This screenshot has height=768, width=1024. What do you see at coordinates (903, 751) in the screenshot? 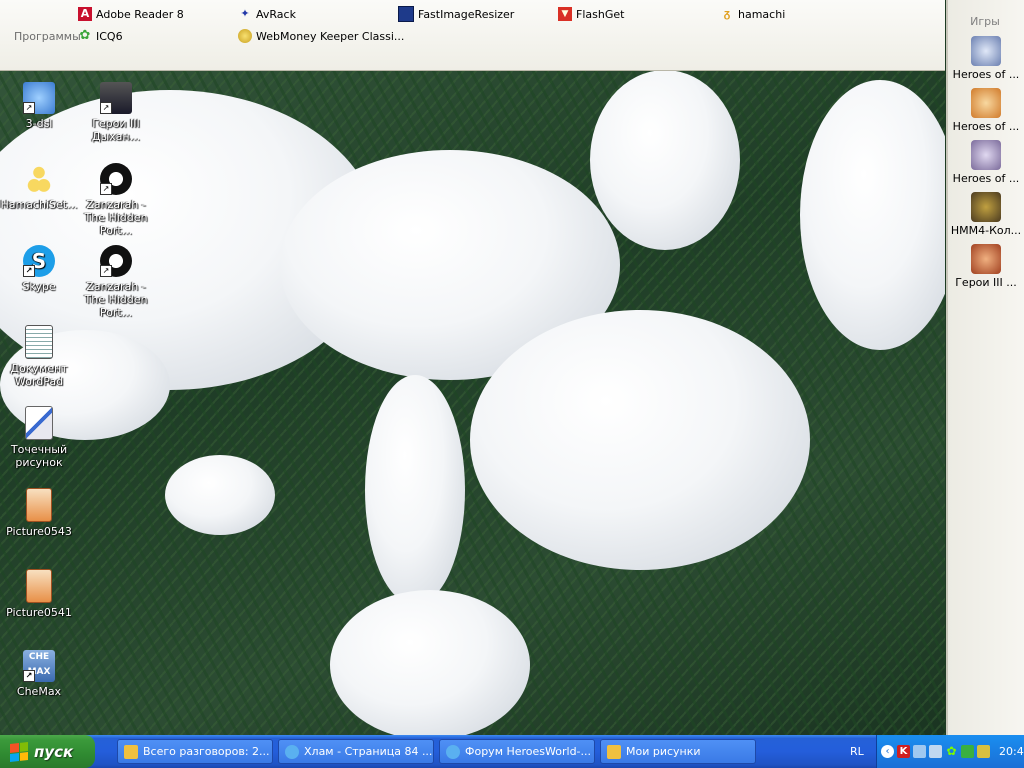
I see `kaspersky-icon: K` at bounding box center [903, 751].